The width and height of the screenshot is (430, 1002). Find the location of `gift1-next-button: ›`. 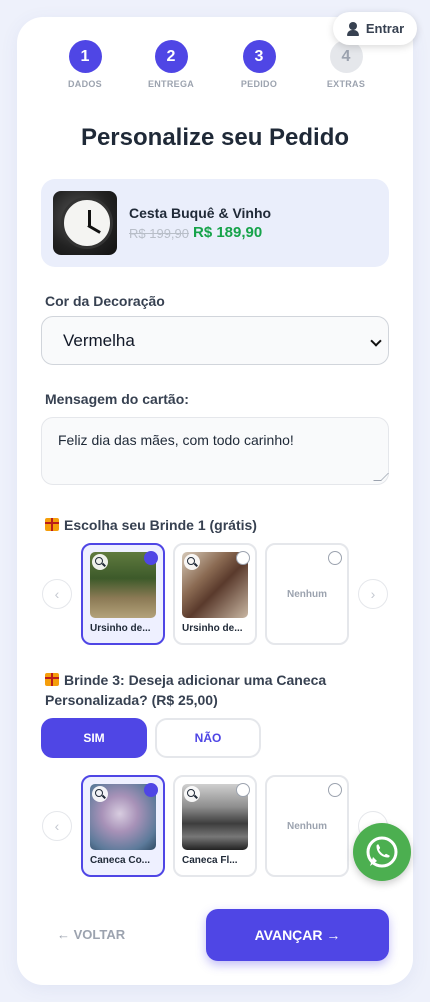

gift1-next-button: › is located at coordinates (373, 594).